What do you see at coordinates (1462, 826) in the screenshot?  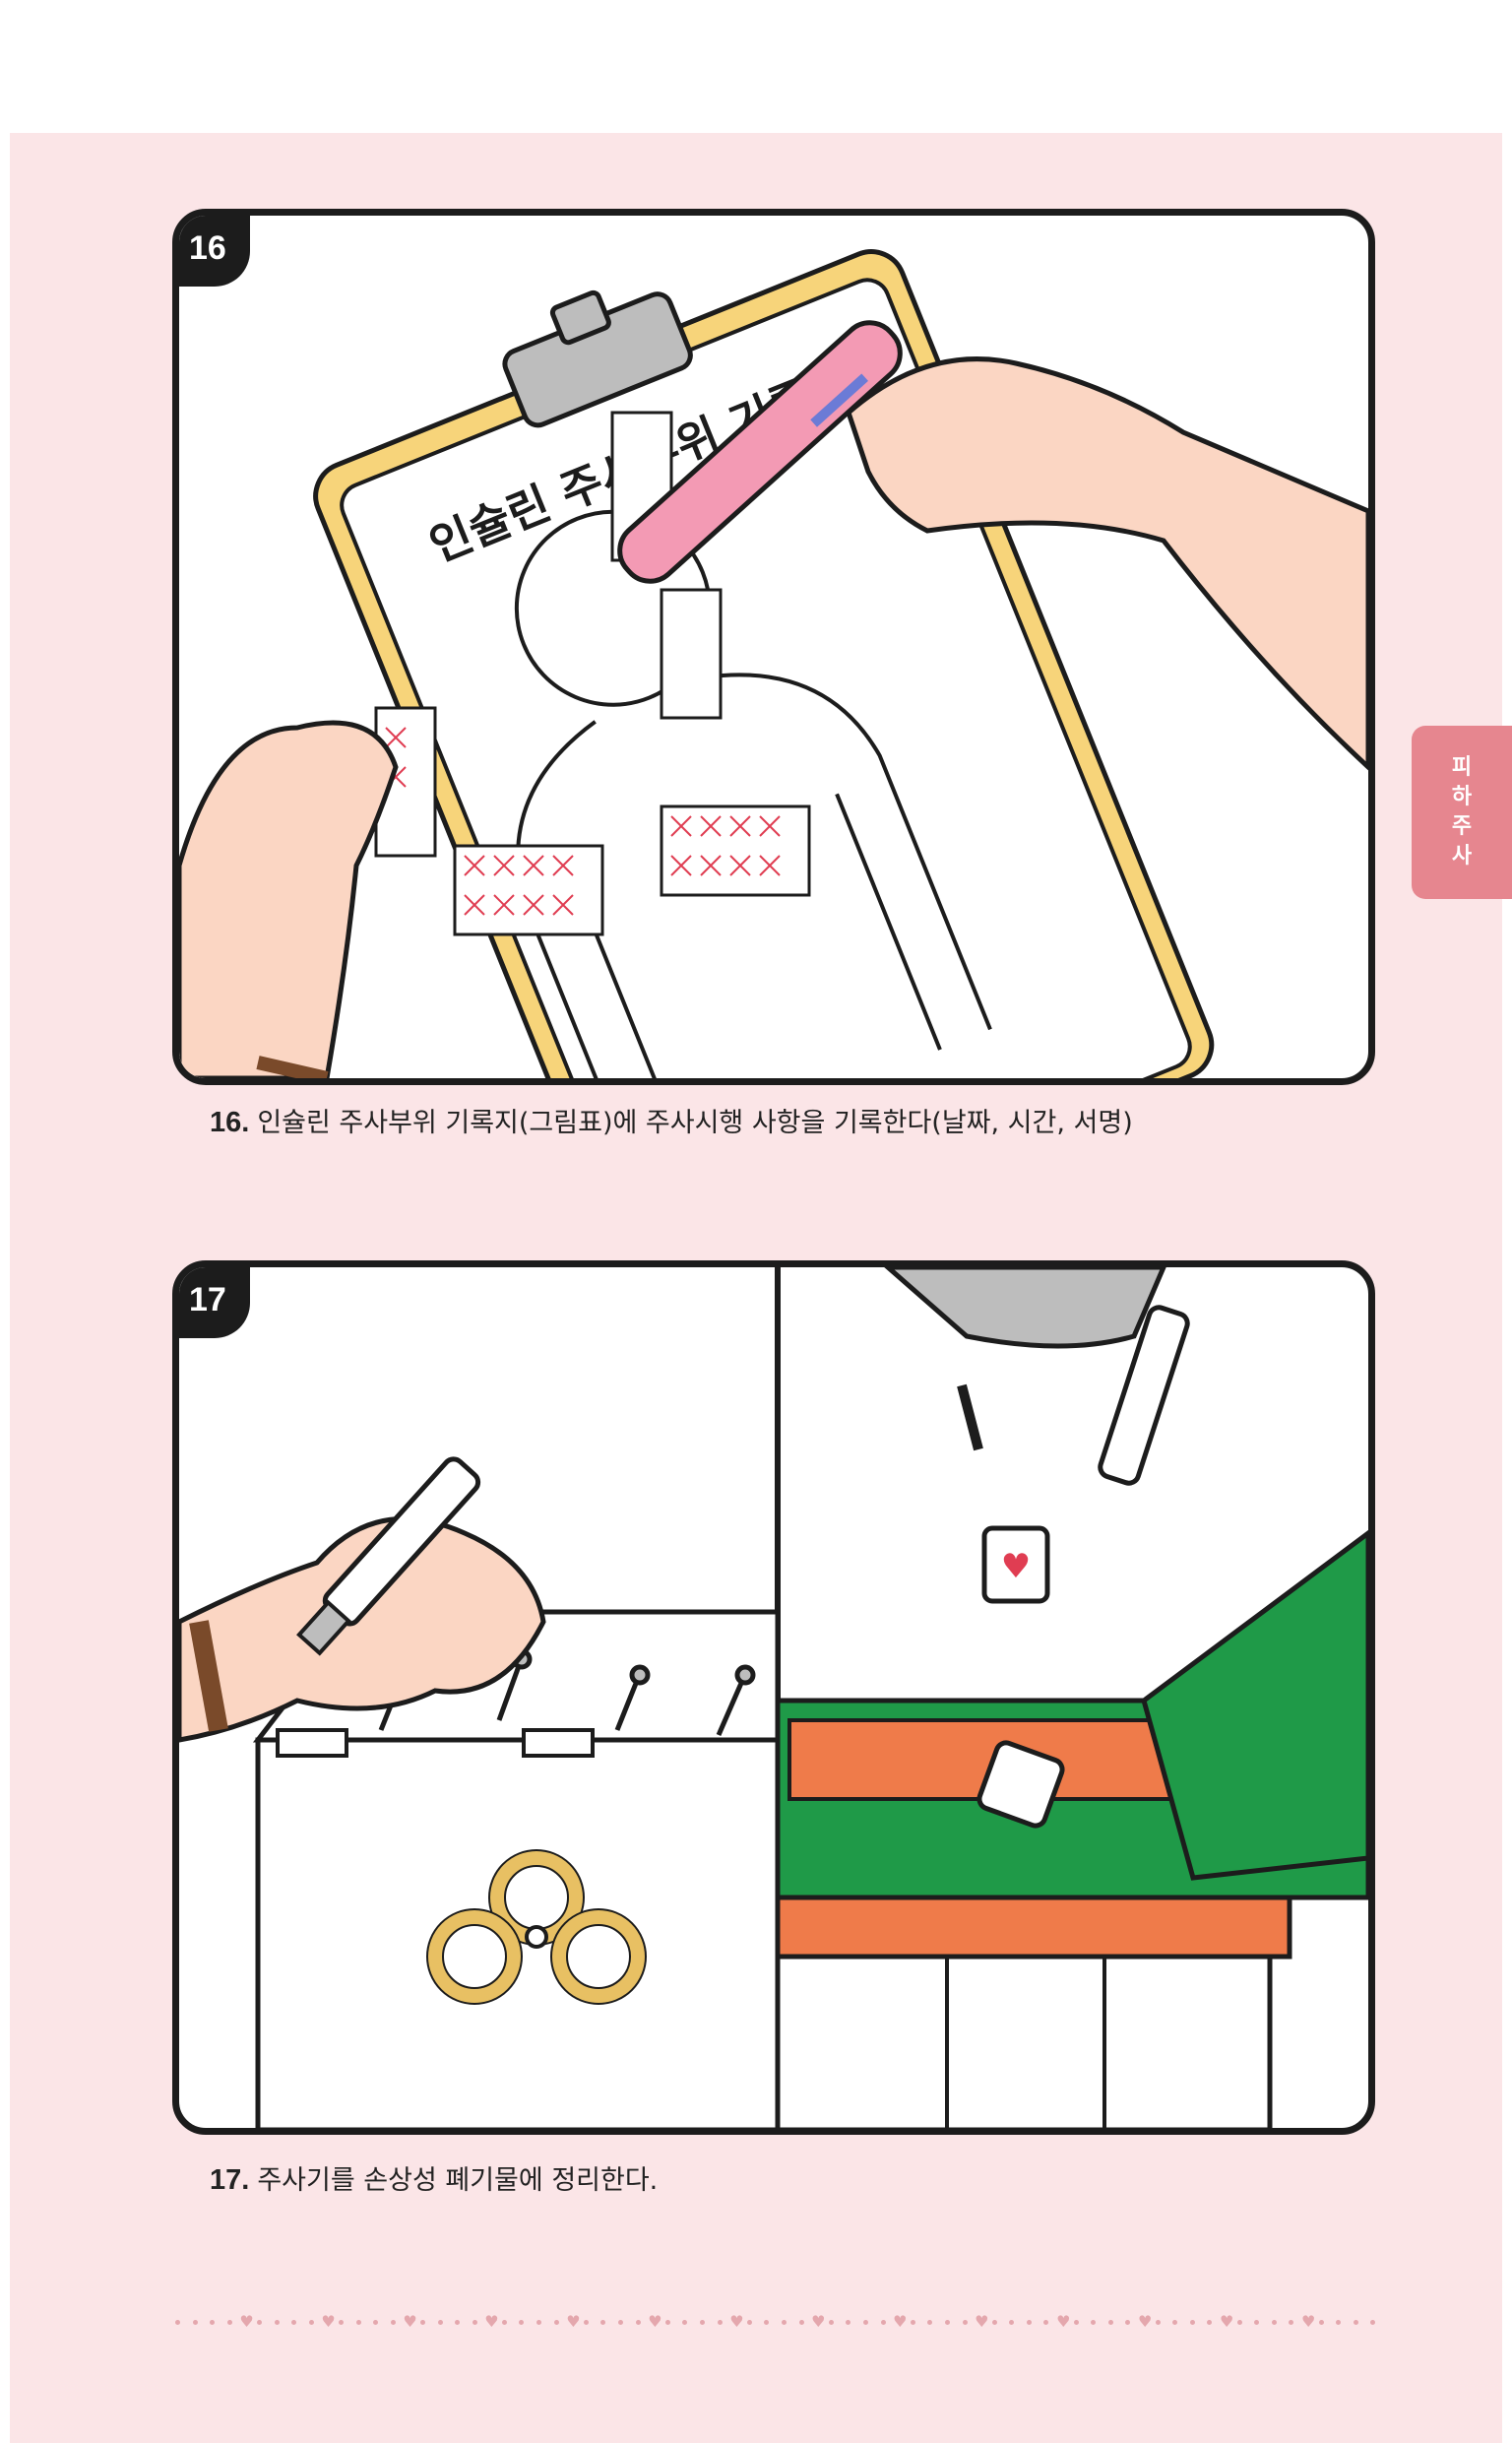 I see `section-tab-char: 주` at bounding box center [1462, 826].